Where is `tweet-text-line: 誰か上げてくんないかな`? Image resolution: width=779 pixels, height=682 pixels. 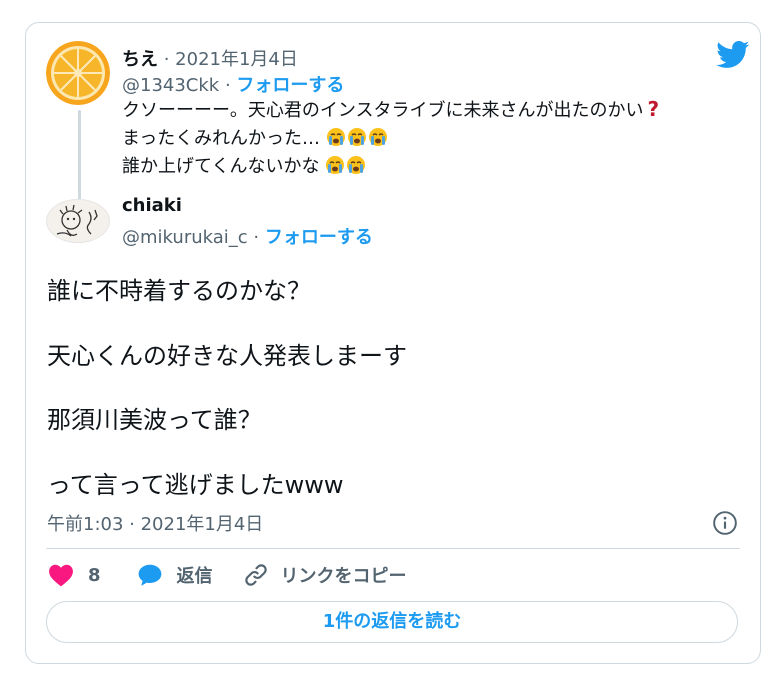 tweet-text-line: 誰か上げてくんないかな is located at coordinates (221, 166).